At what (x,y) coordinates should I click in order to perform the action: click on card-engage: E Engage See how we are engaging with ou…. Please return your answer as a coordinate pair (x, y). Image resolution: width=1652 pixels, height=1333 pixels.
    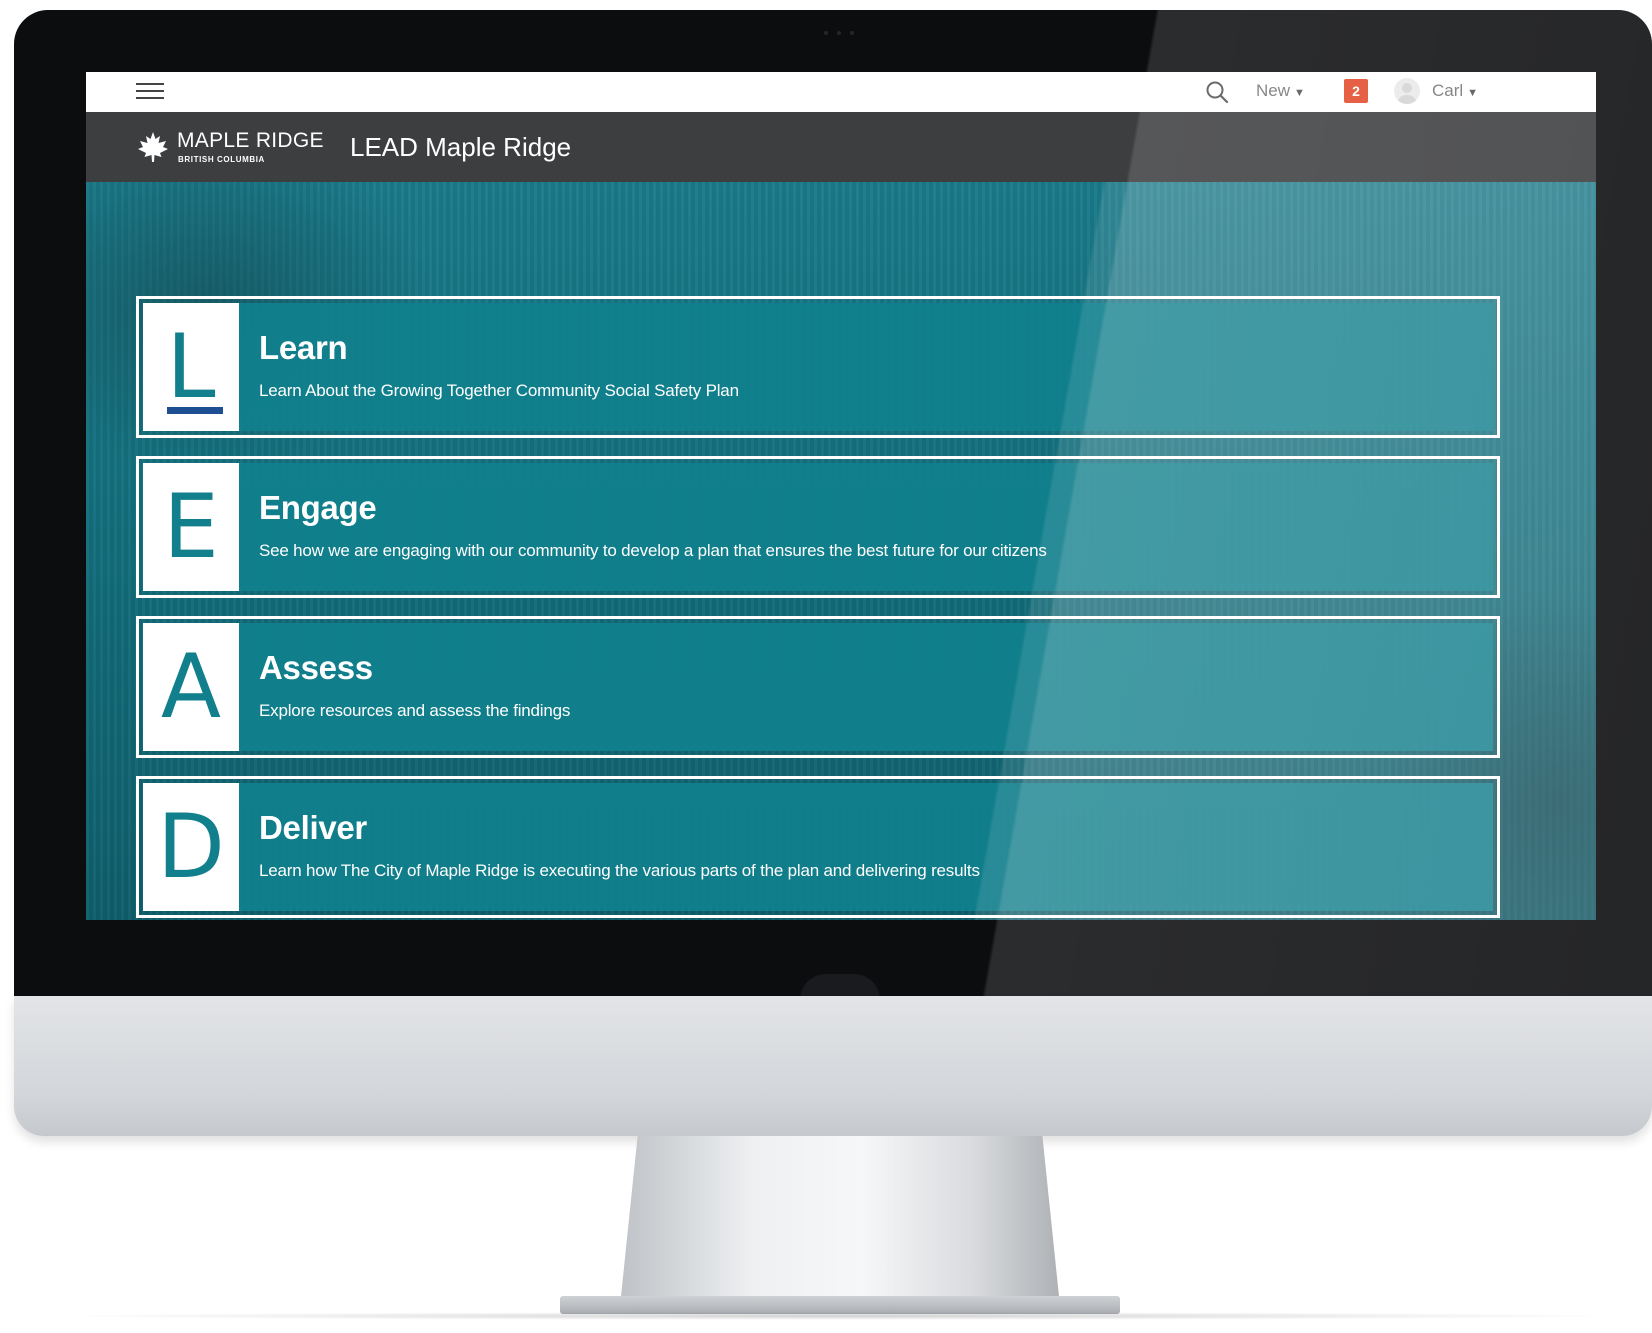
    Looking at the image, I should click on (818, 527).